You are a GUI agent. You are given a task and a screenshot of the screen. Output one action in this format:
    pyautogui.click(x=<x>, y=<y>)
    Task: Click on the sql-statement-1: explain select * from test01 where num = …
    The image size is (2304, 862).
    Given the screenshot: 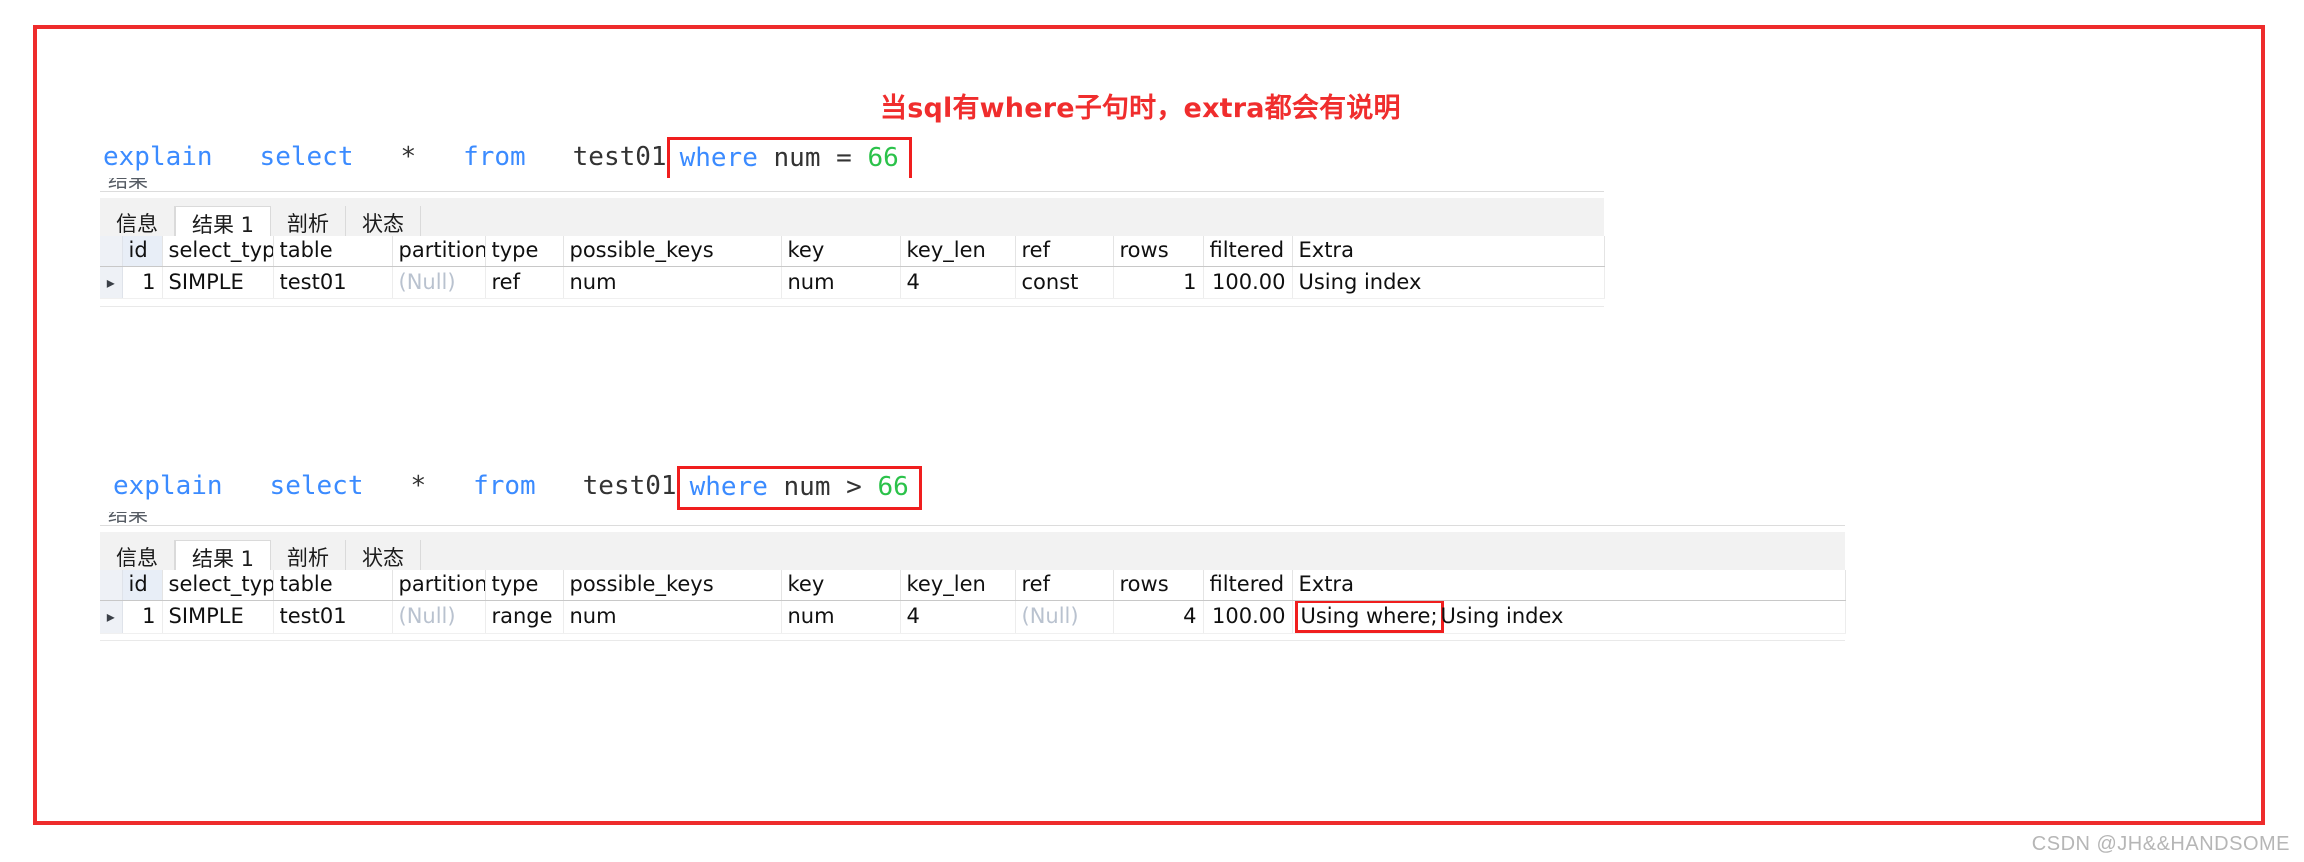 What is the action you would take?
    pyautogui.click(x=507, y=158)
    